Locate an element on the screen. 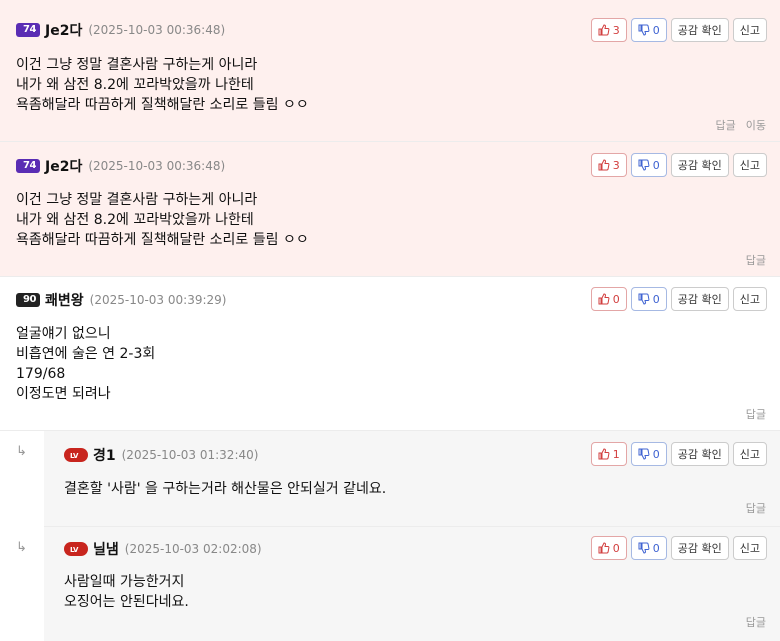 The width and height of the screenshot is (780, 641). comment-footer: 답글 이동 is located at coordinates (741, 125).